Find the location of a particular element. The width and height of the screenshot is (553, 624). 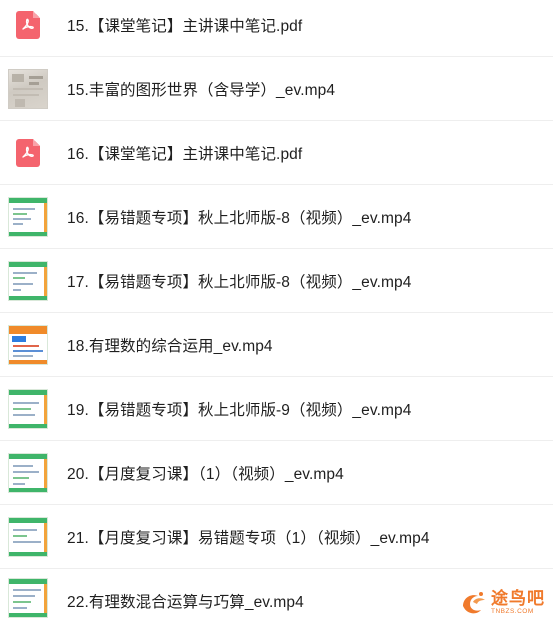

file-name: 19.【易错题专项】秋上北师版-9（视频）_ev.mp4 is located at coordinates (239, 410).